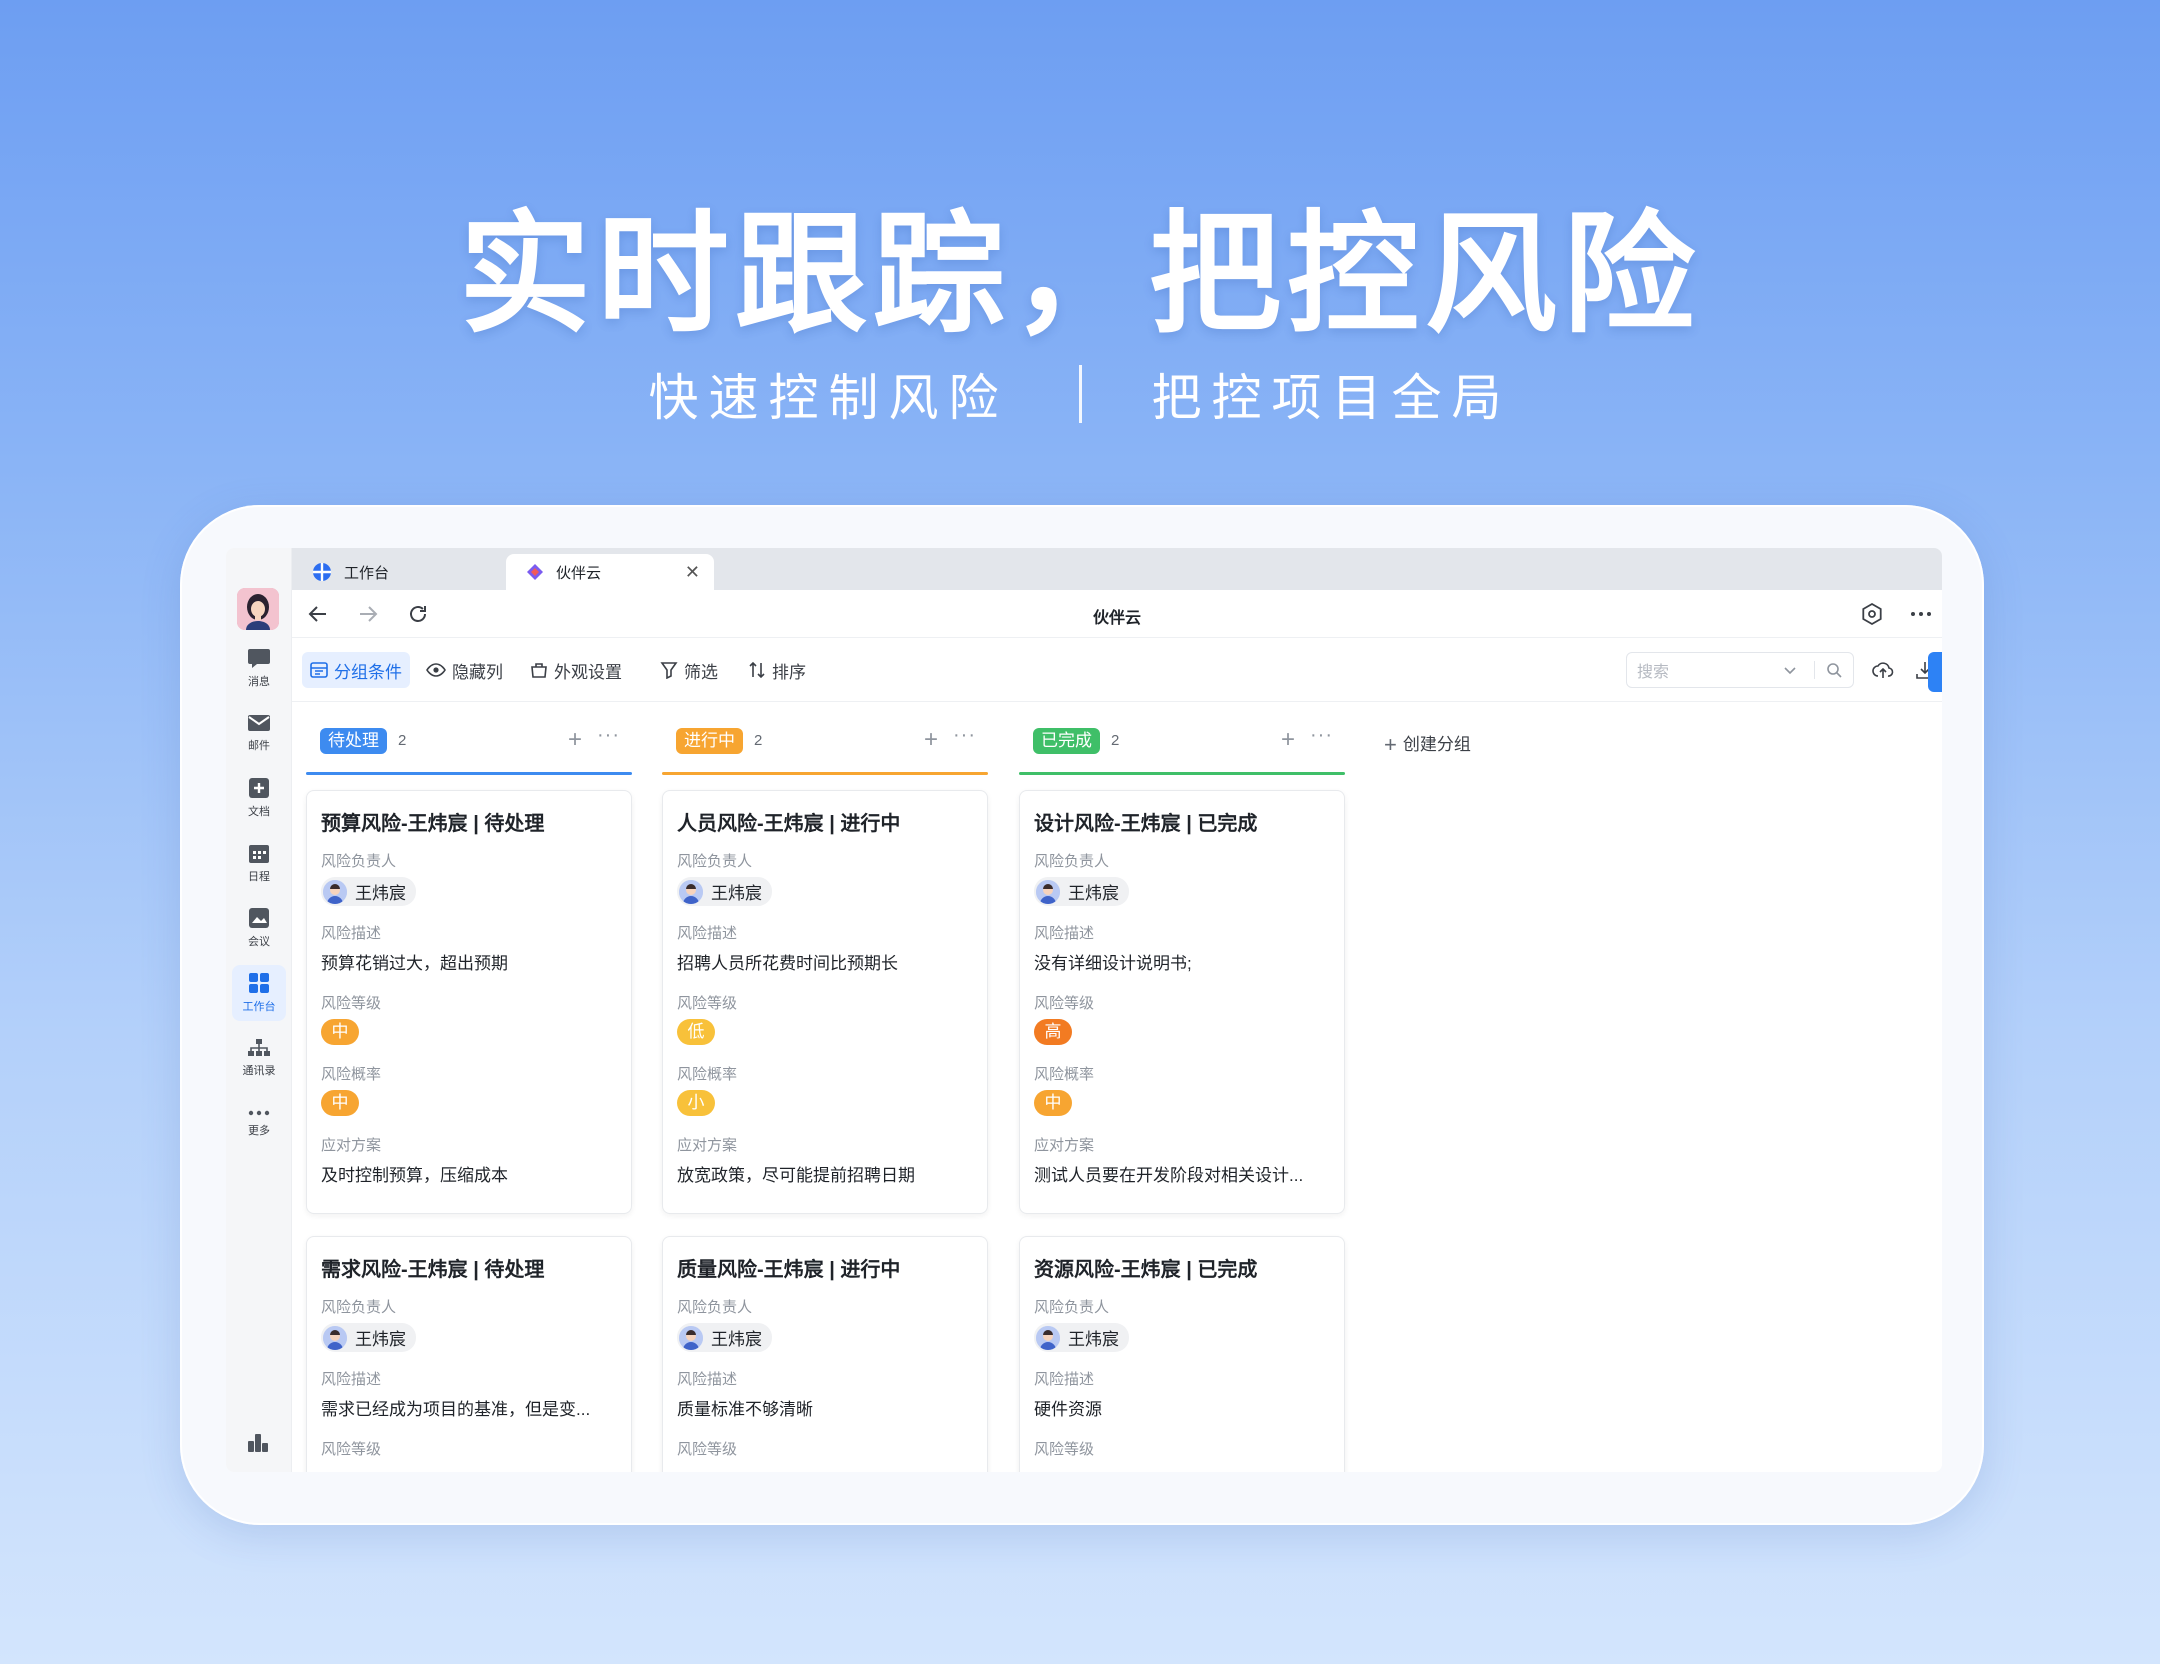 The height and width of the screenshot is (1664, 2160). I want to click on hide-columns-button: 隐藏列, so click(464, 670).